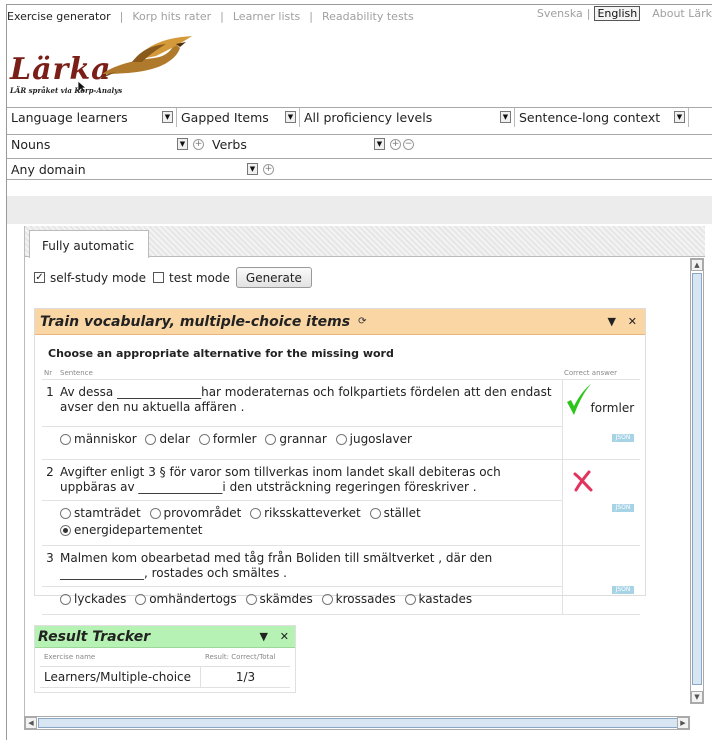 Image resolution: width=712 pixels, height=740 pixels. Describe the element at coordinates (134, 169) in the screenshot. I see `domain-select: Any domain ▼` at that location.